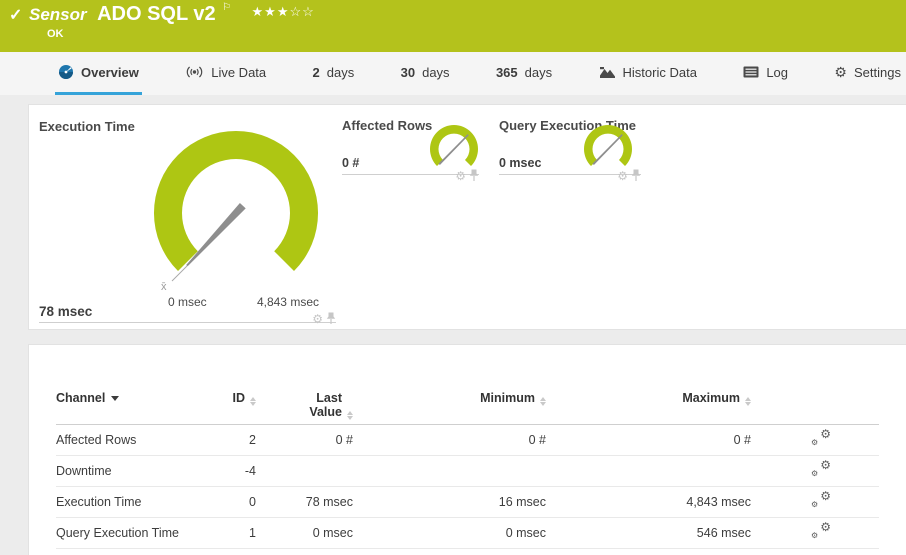 Image resolution: width=906 pixels, height=555 pixels. Describe the element at coordinates (164, 287) in the screenshot. I see `average-marker: x̄` at that location.